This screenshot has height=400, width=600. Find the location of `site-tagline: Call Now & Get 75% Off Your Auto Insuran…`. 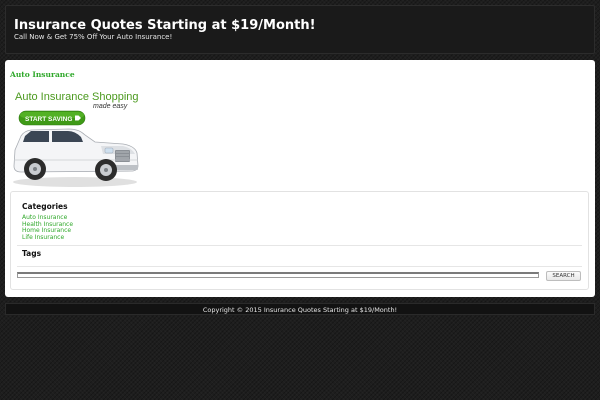

site-tagline: Call Now & Get 75% Off Your Auto Insuran… is located at coordinates (93, 37).